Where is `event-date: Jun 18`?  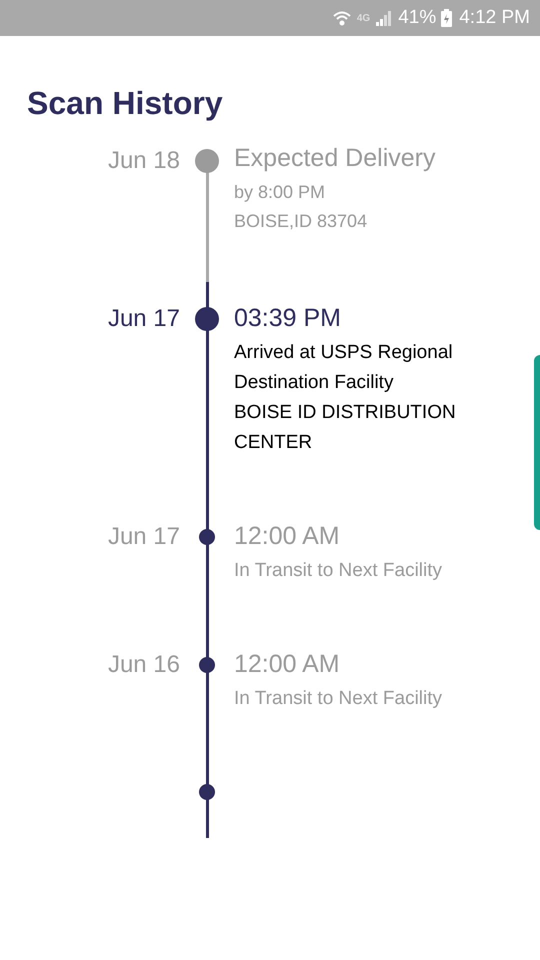
event-date: Jun 18 is located at coordinates (143, 161).